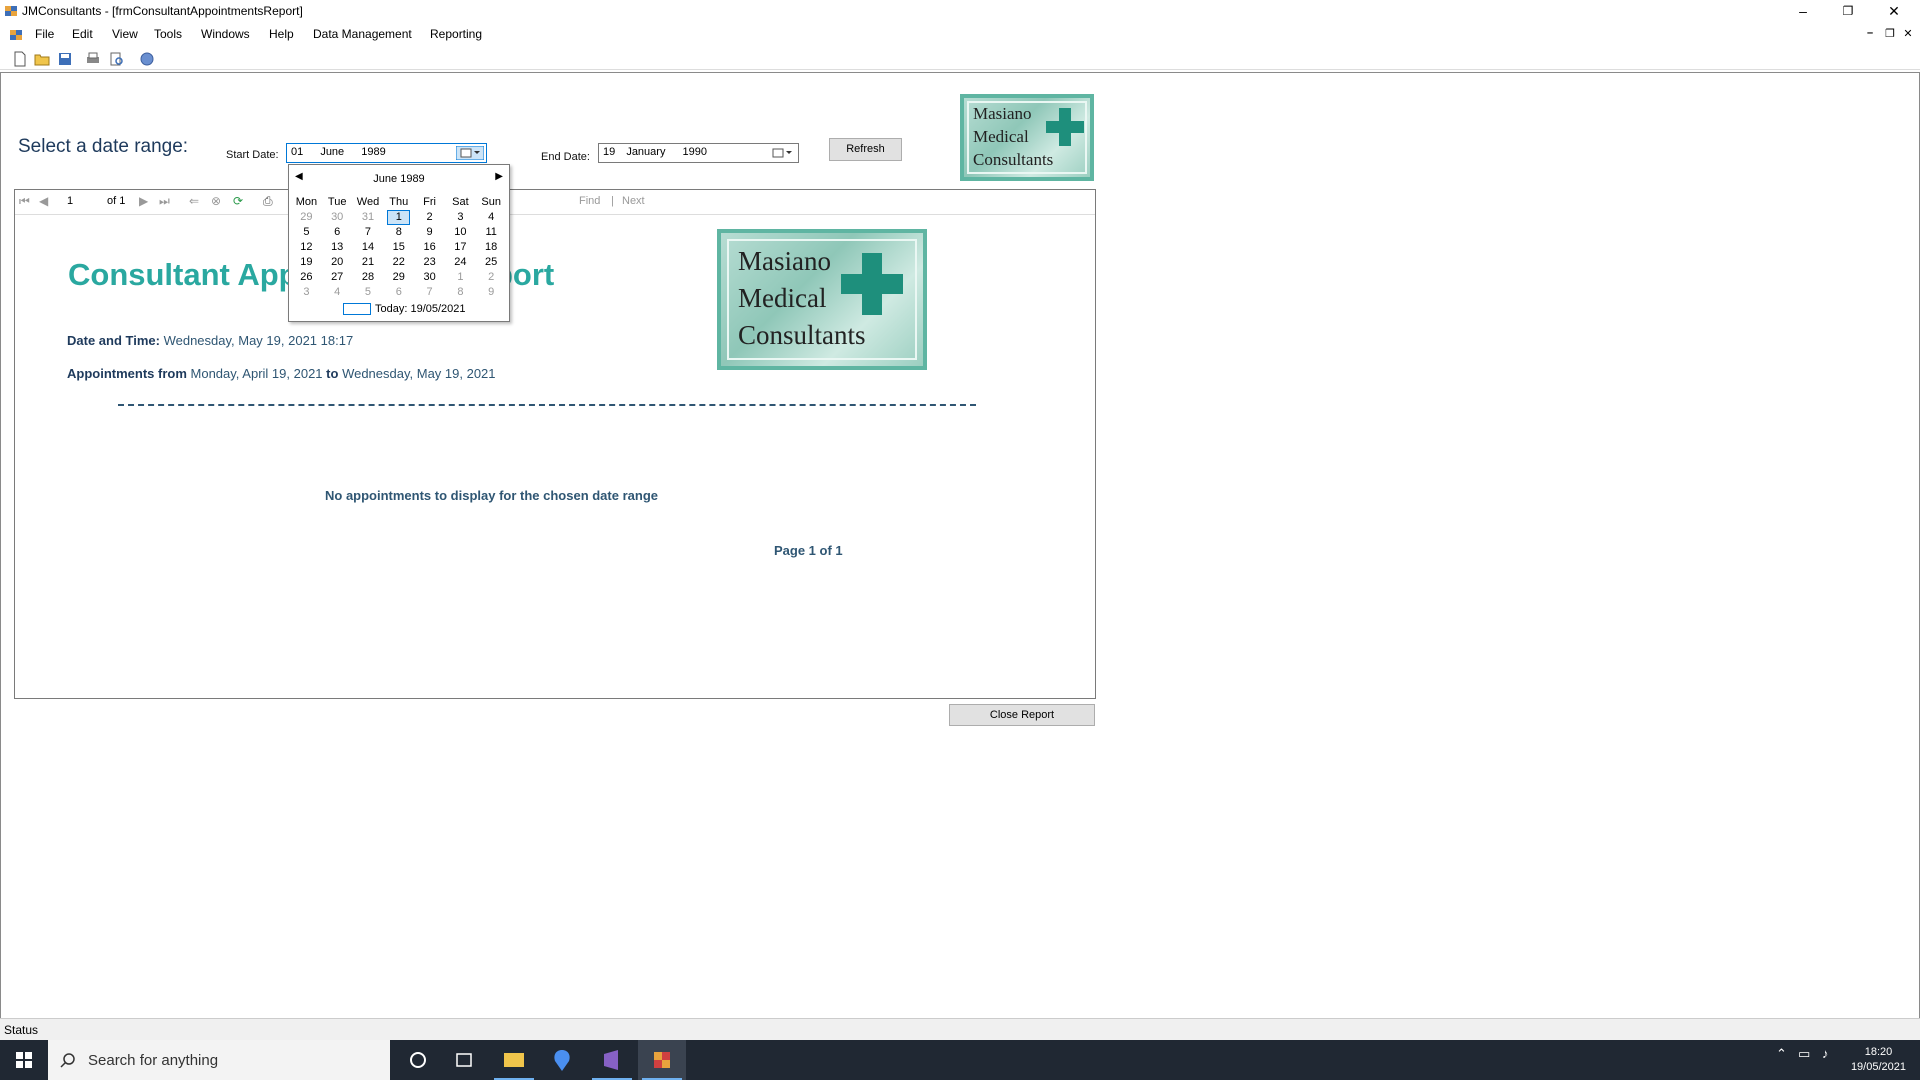 Image resolution: width=1920 pixels, height=1083 pixels. I want to click on close-report-button: Close Report, so click(1022, 715).